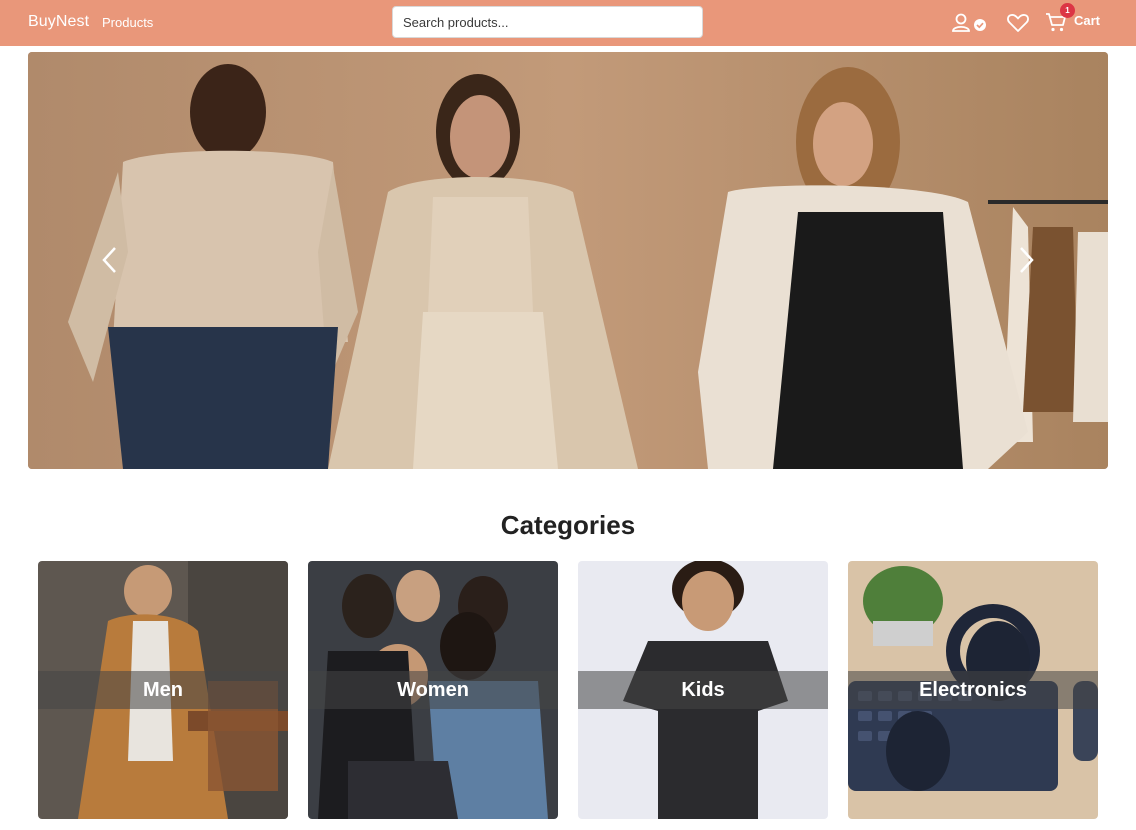  I want to click on category-label-men: Men, so click(163, 690).